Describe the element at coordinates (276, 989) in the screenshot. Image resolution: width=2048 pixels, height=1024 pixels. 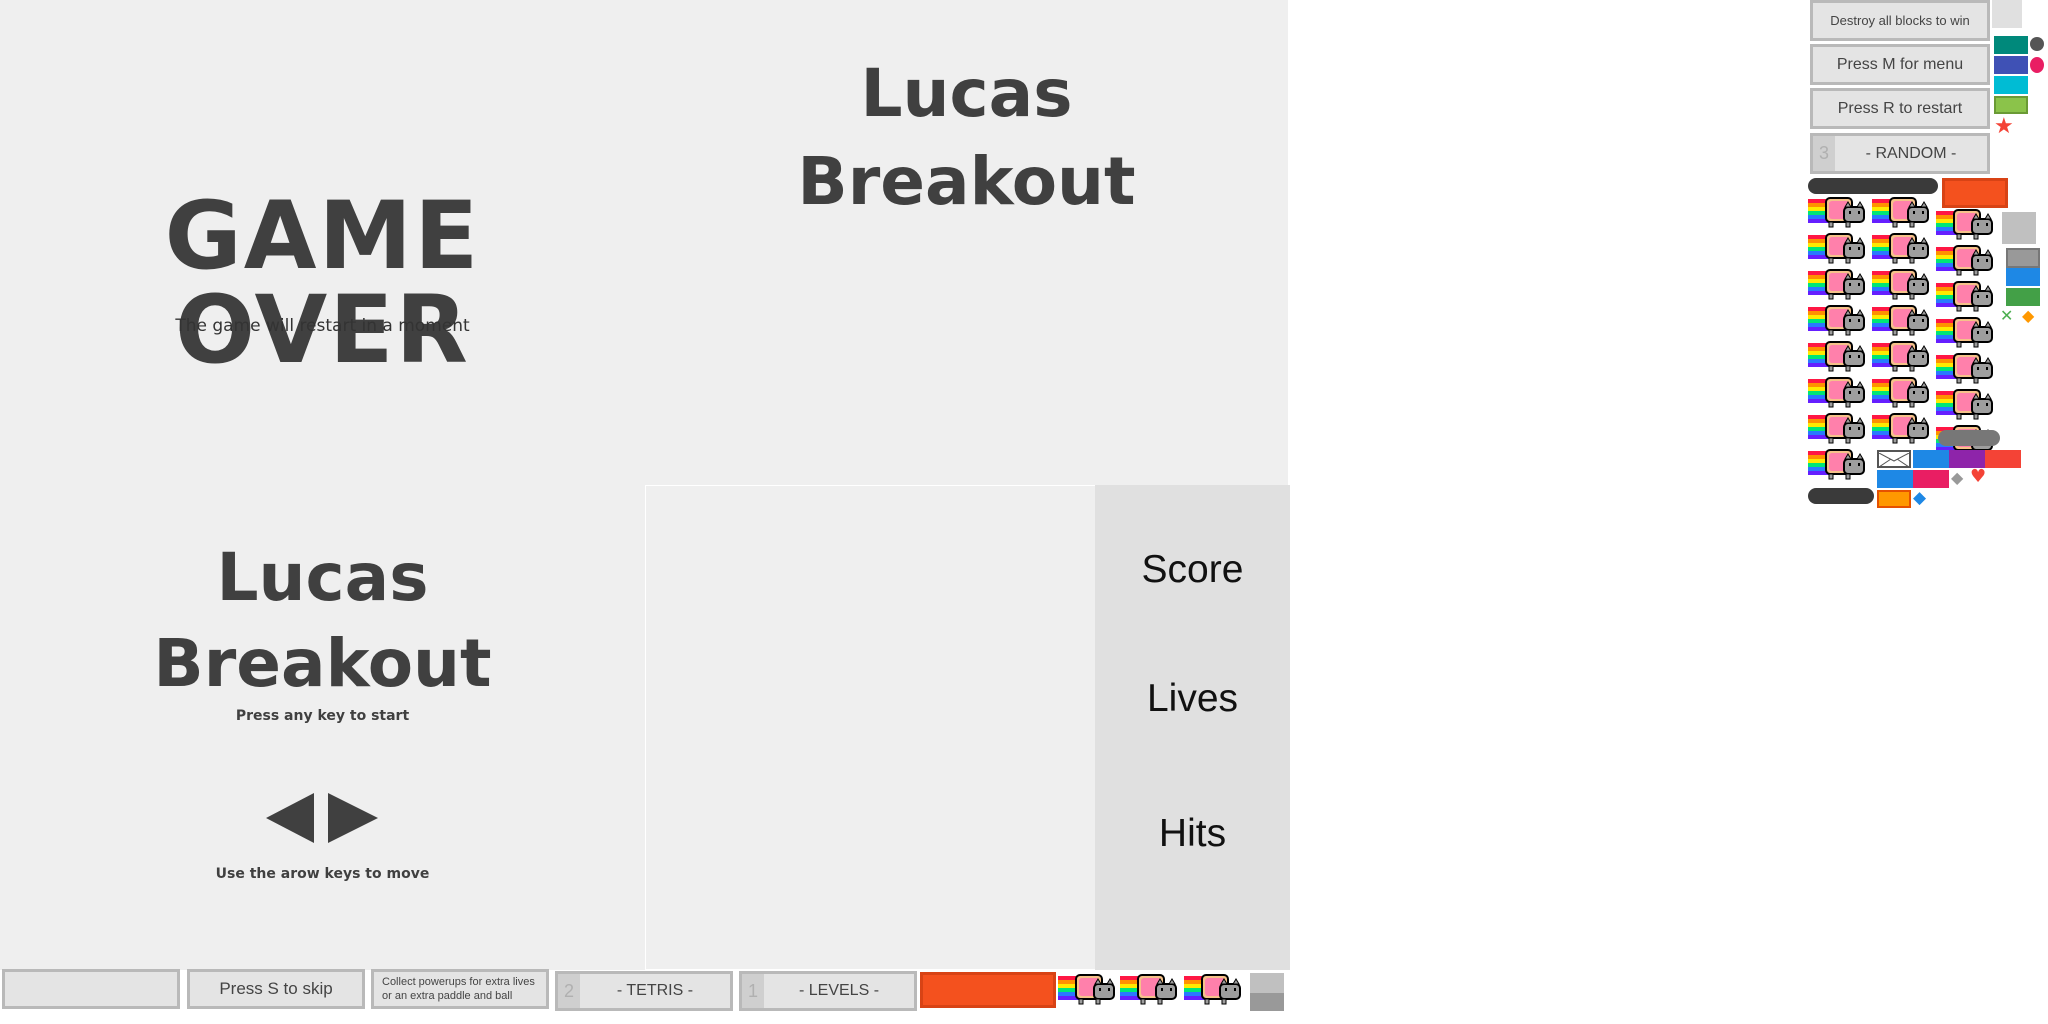
I see `skip-button: Press S to skip` at that location.